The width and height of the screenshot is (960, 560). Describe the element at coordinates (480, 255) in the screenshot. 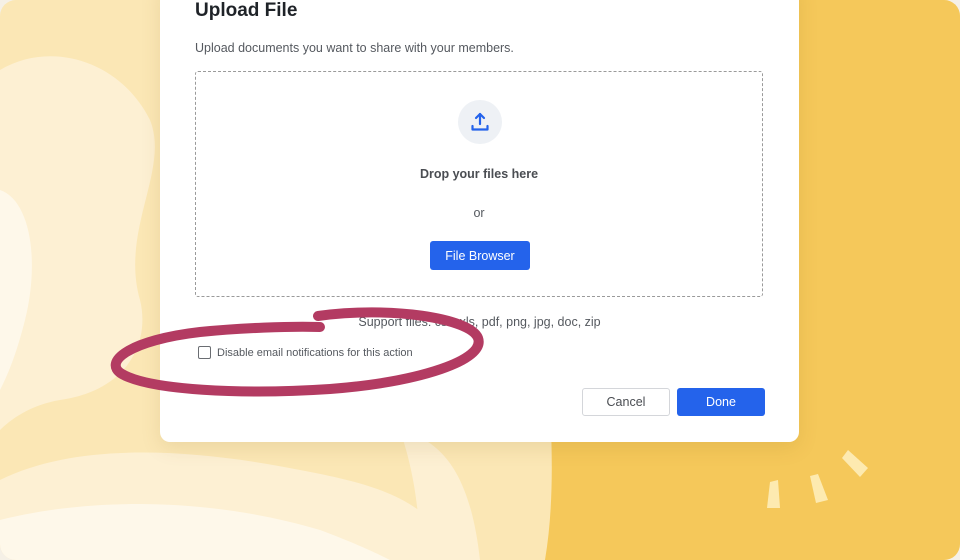

I see `file-browser-button: File Browser` at that location.